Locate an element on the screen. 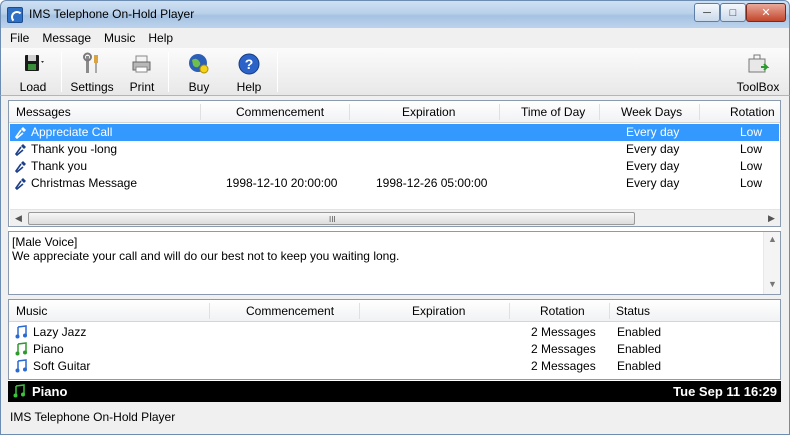 The image size is (790, 435). music-row: Soft Guitar 2 Messages Enabled is located at coordinates (394, 366).